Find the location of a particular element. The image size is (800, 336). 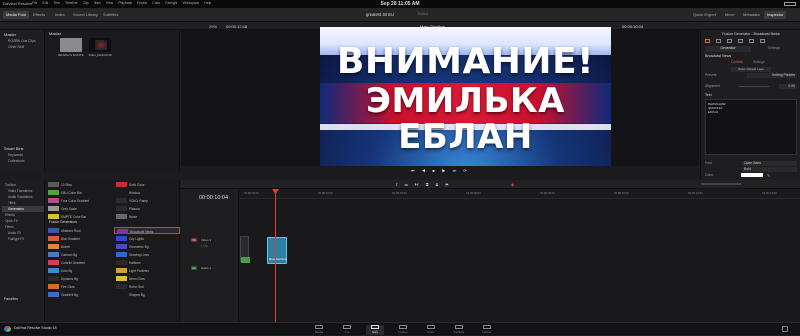

tab-generator: Generator is located at coordinates (728, 49).